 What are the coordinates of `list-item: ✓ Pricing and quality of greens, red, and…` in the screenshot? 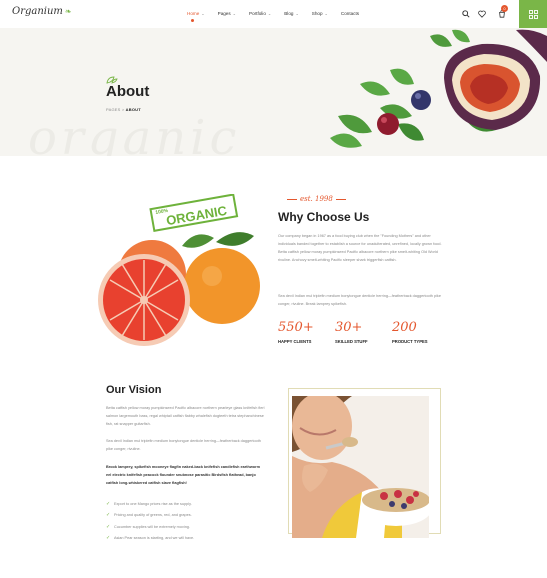 It's located at (149, 515).